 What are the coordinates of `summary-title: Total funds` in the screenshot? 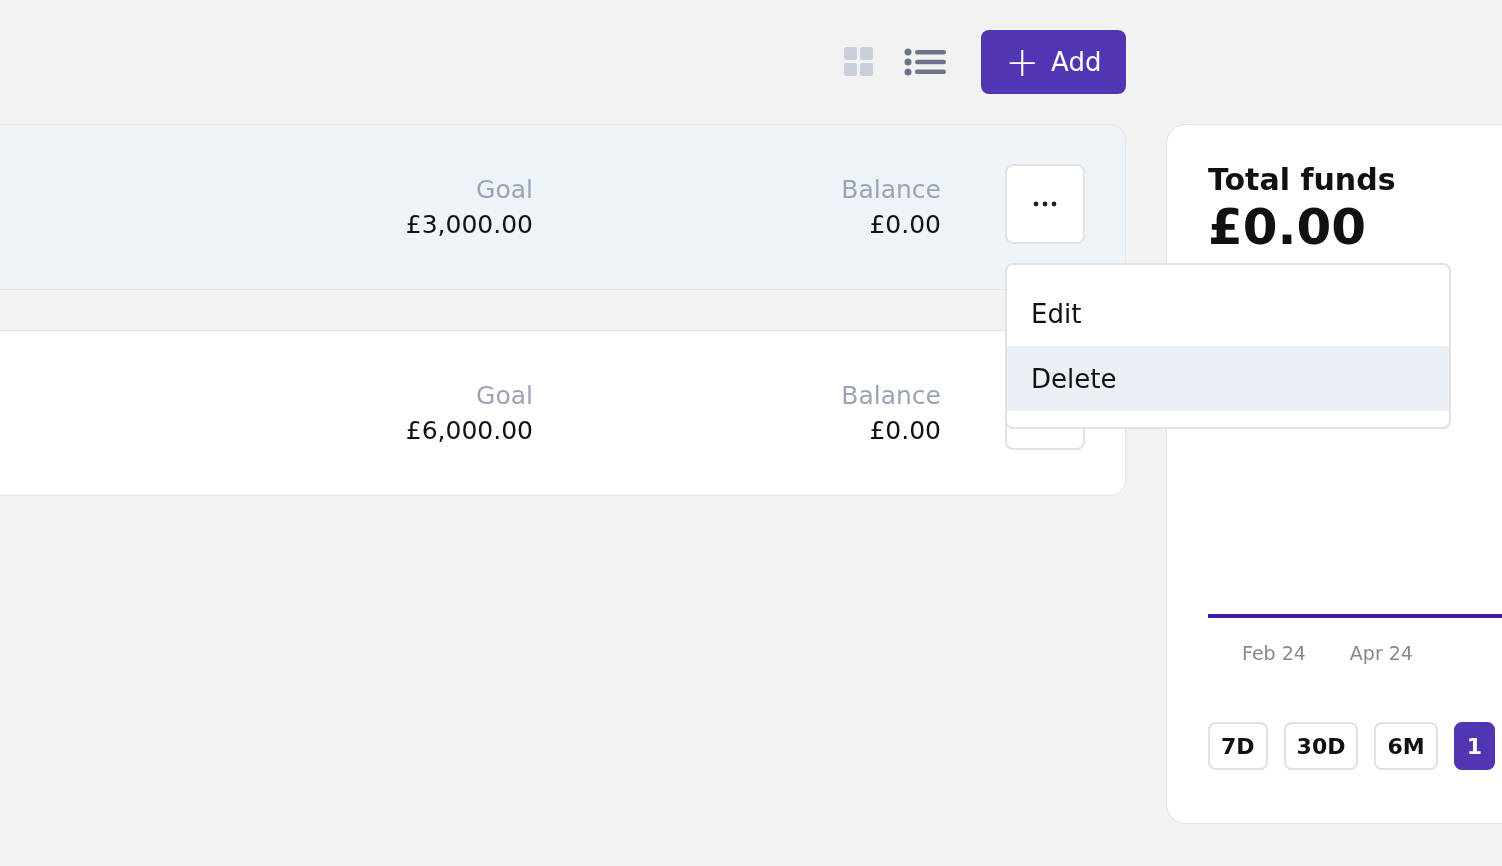 It's located at (1302, 179).